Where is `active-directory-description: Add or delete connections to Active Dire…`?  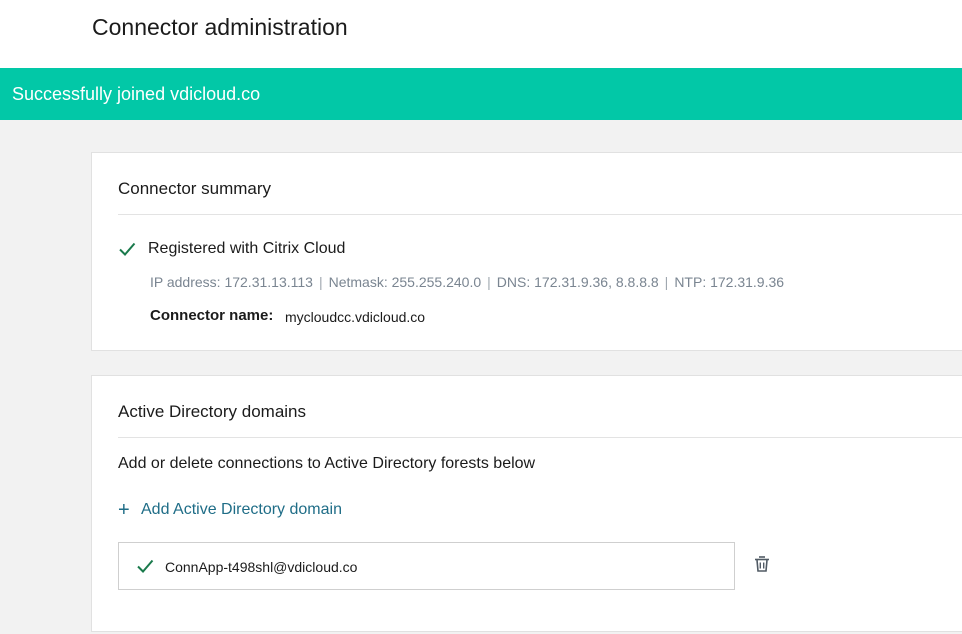
active-directory-description: Add or delete connections to Active Dire… is located at coordinates (327, 463).